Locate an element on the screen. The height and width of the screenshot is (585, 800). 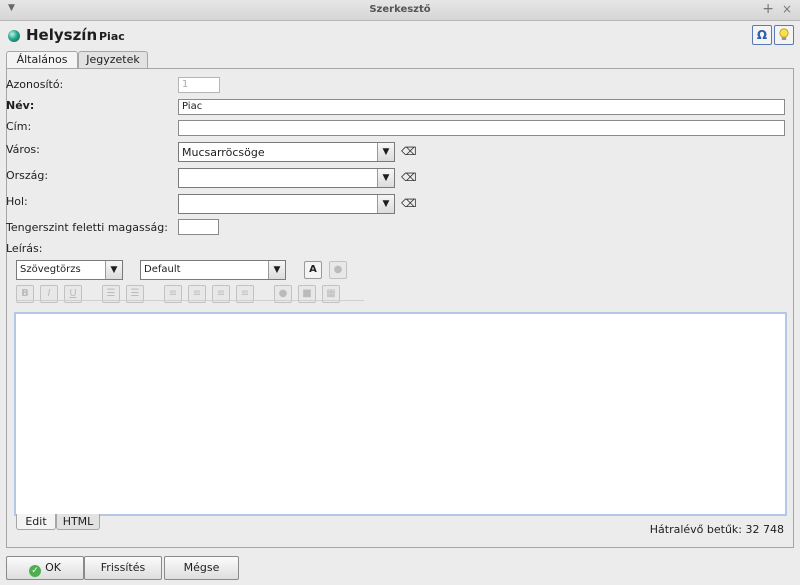
highlight-icon: ● is located at coordinates (338, 270).